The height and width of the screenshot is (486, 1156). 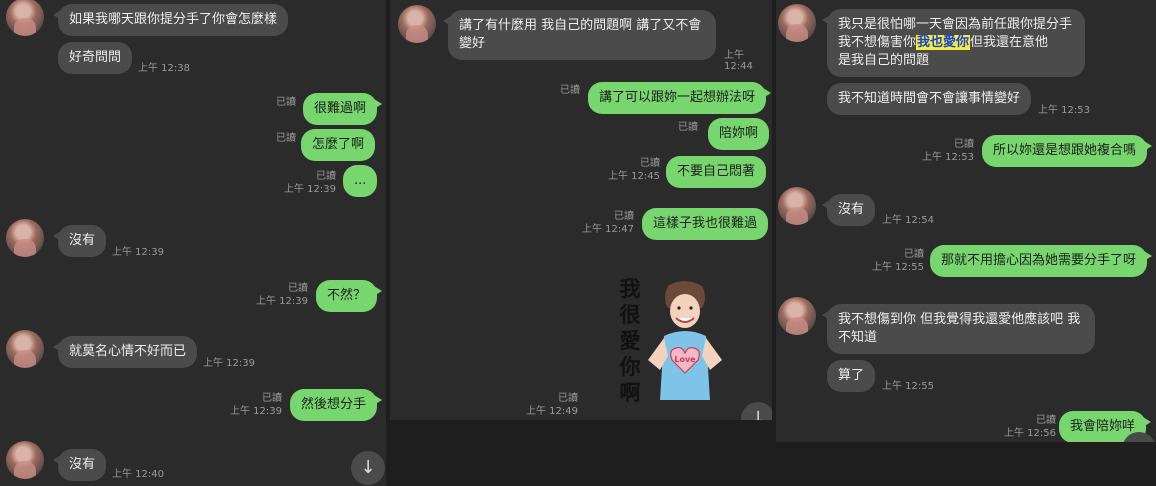 What do you see at coordinates (604, 223) in the screenshot?
I see `read-receipt: 已讀上午 12:47` at bounding box center [604, 223].